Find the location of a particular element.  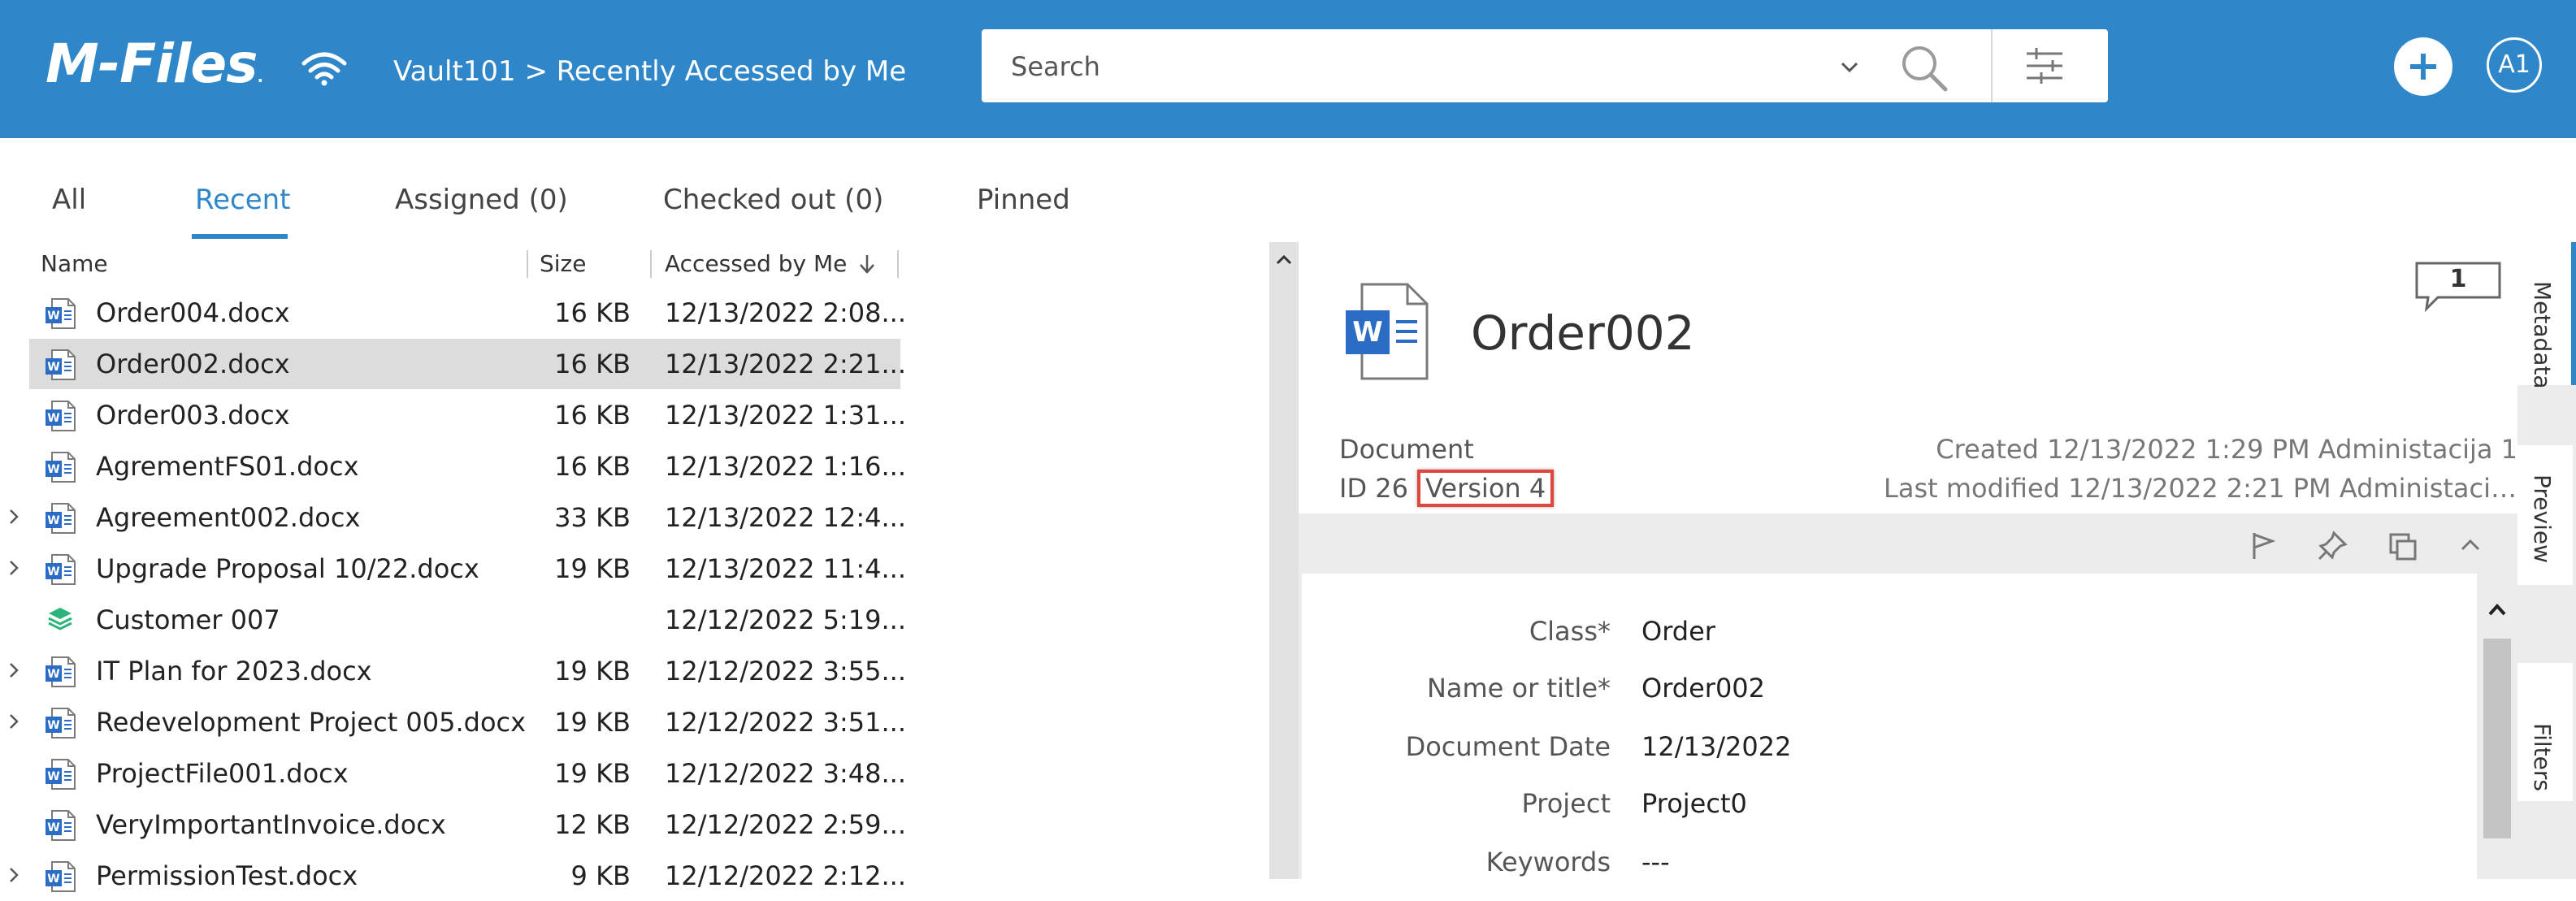

search-icon is located at coordinates (1924, 67).